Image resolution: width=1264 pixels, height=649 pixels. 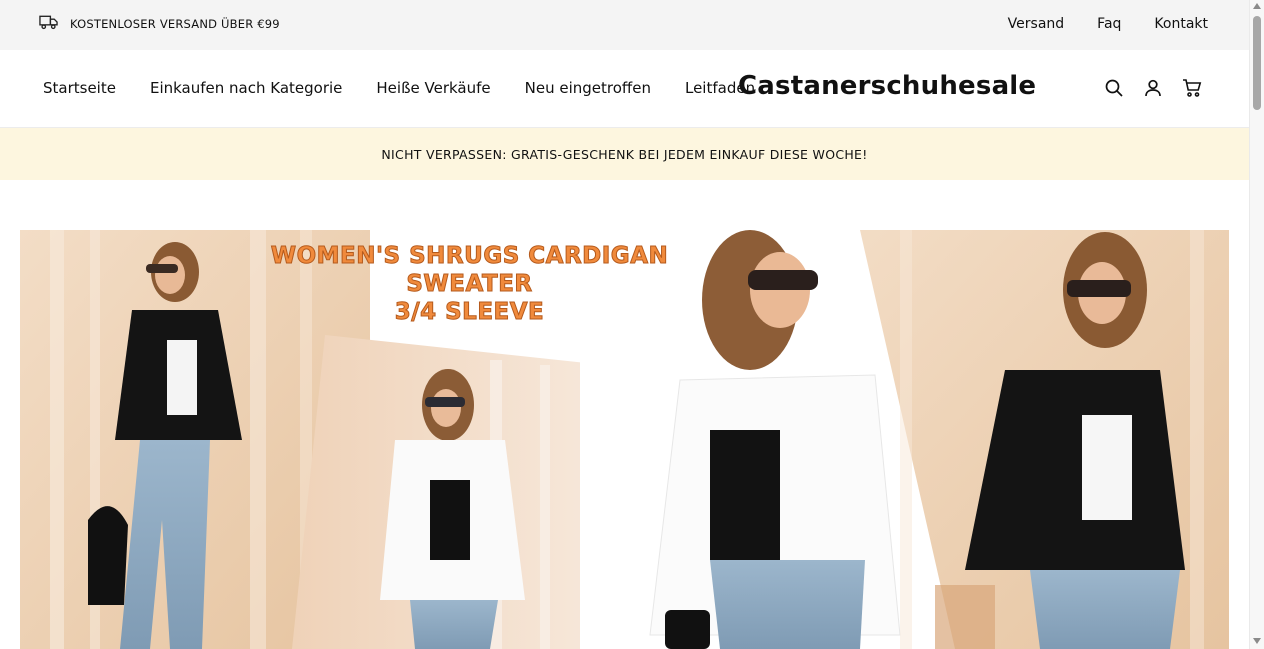 I want to click on scrollbar, so click(x=1256, y=324).